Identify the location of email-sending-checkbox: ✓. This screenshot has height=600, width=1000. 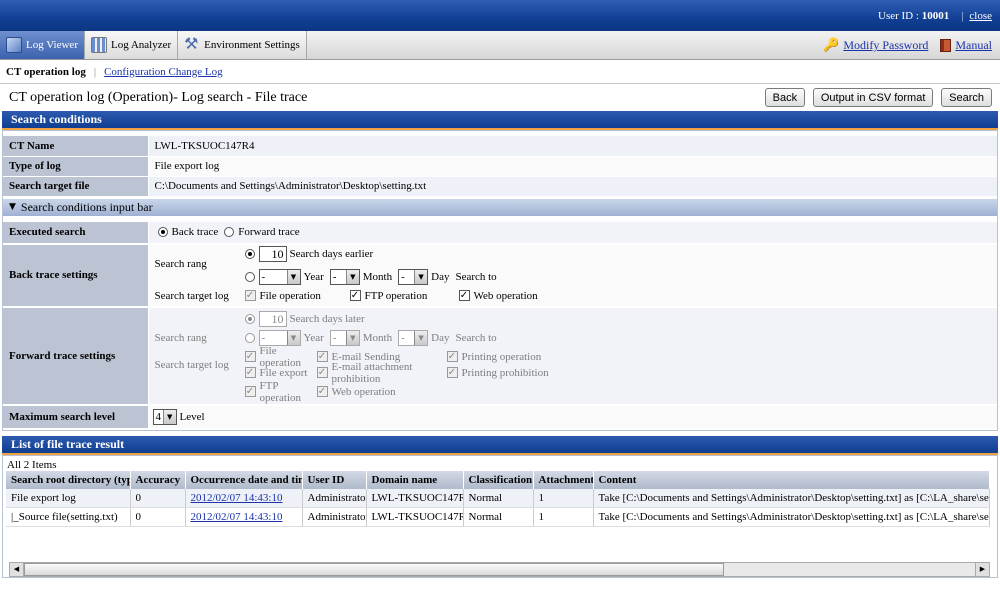
(322, 356).